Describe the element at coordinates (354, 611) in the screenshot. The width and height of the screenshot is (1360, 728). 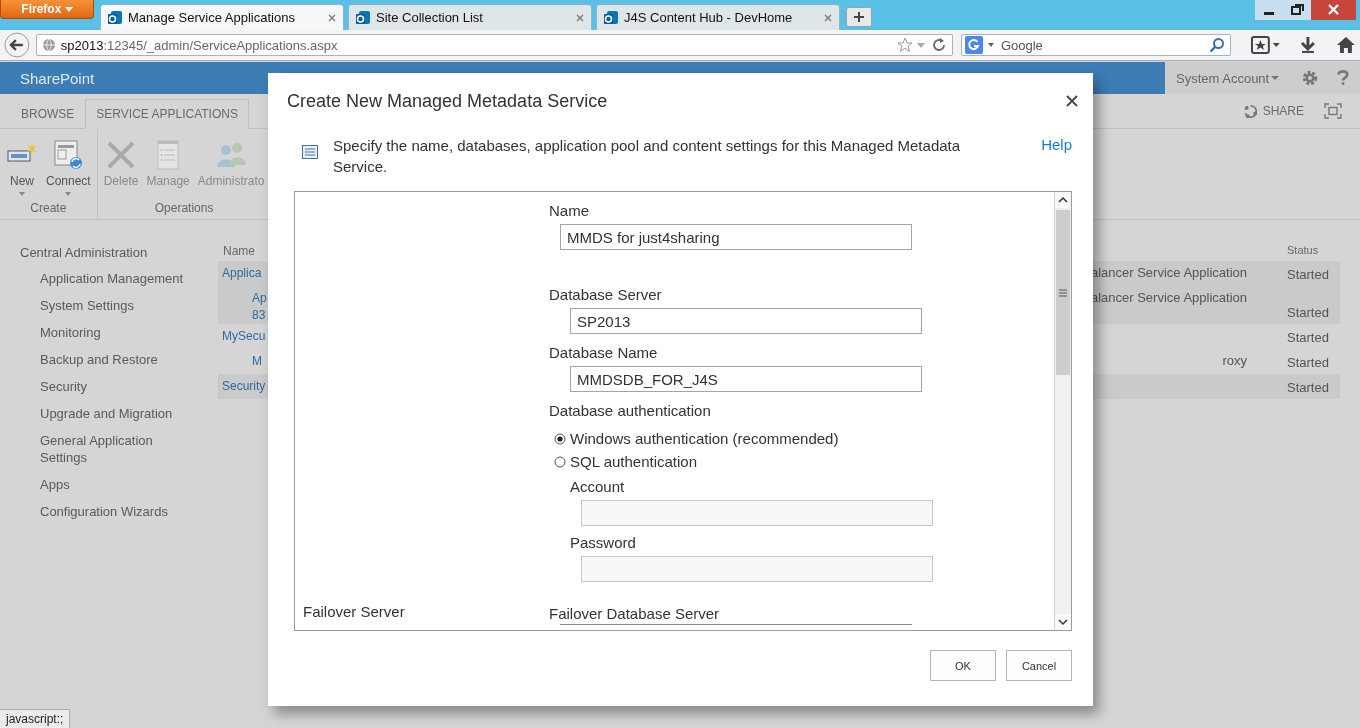
I see `section-label: Failover Server` at that location.